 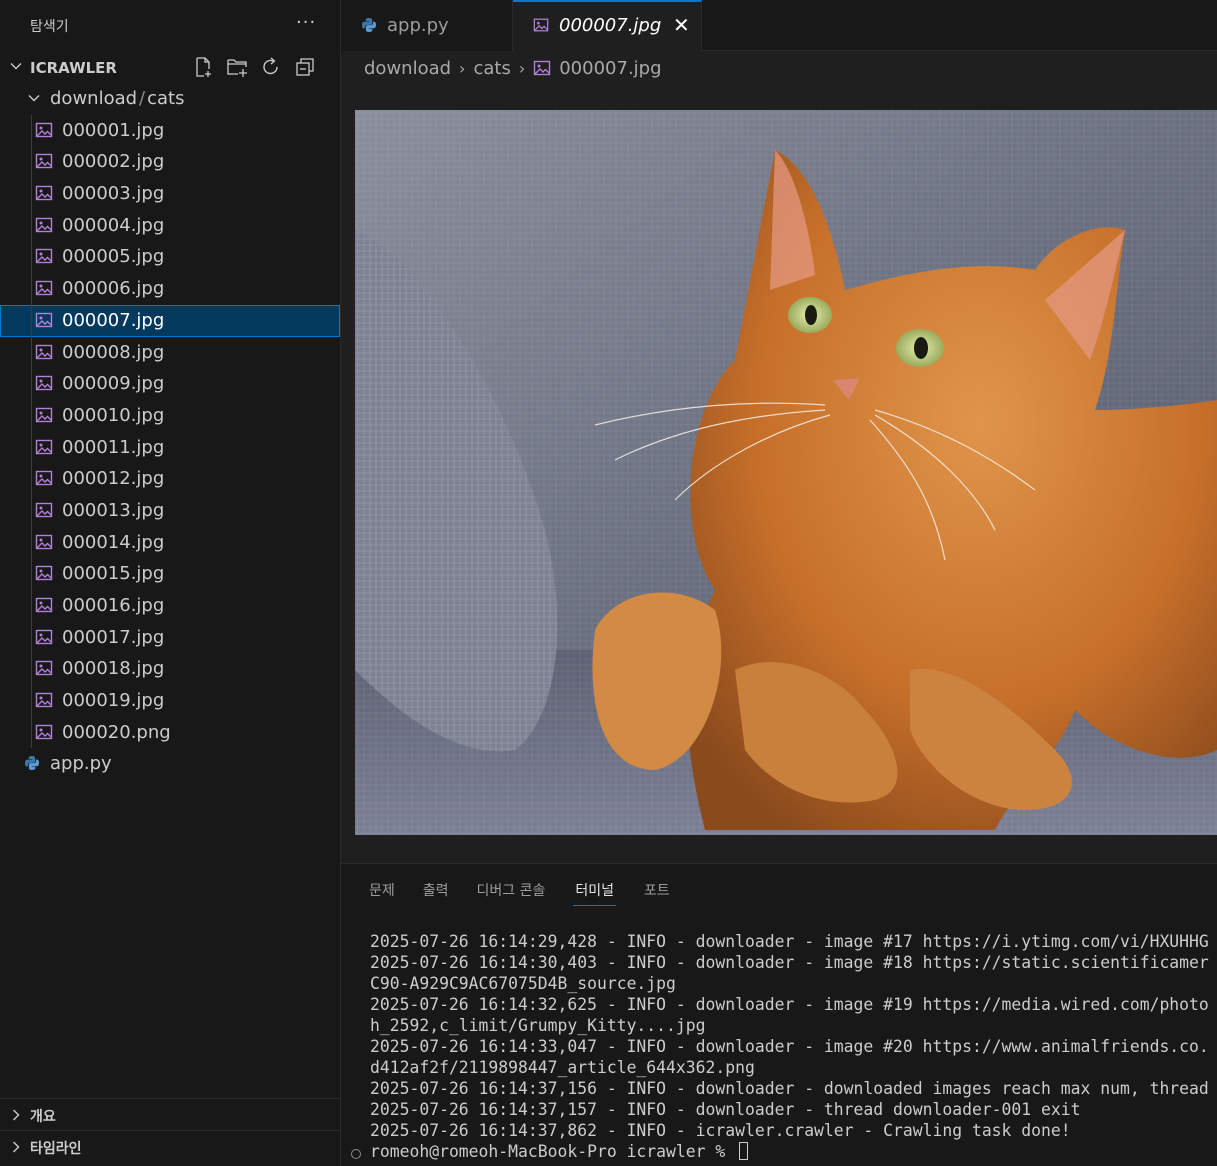 What do you see at coordinates (170, 320) in the screenshot?
I see `tree-item-file: 000007.jpg` at bounding box center [170, 320].